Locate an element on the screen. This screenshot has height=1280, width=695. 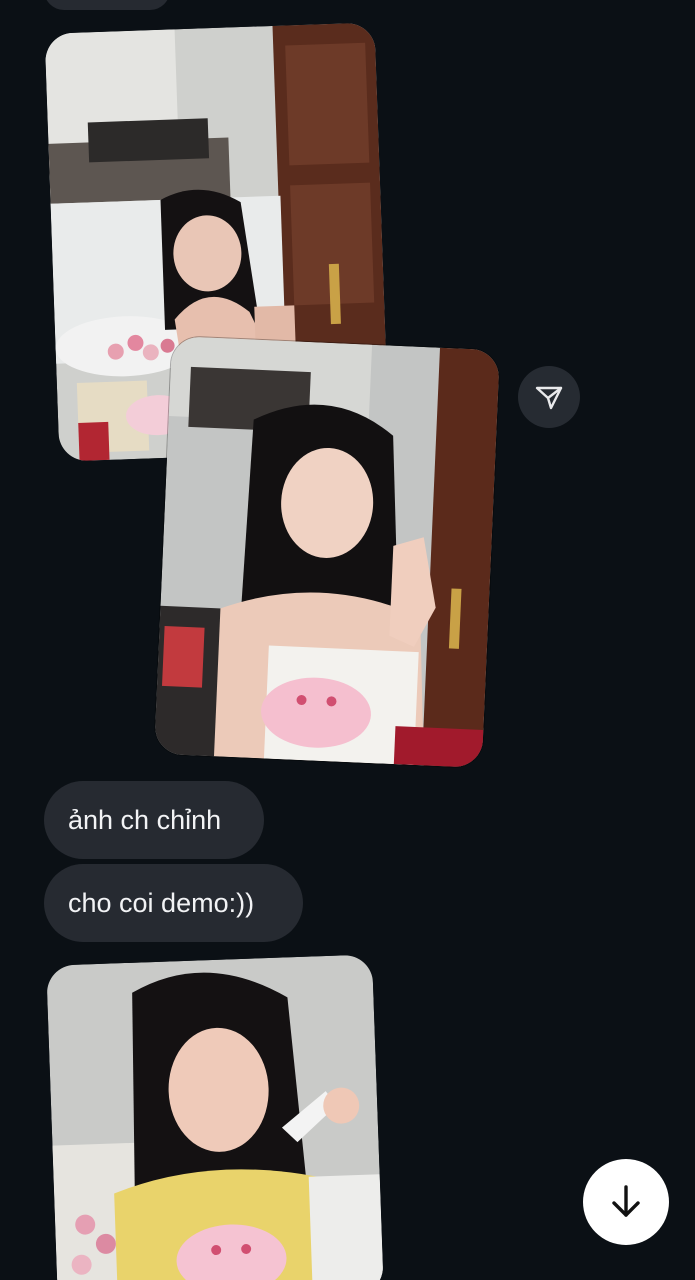
arrow-down-icon is located at coordinates (626, 1201).